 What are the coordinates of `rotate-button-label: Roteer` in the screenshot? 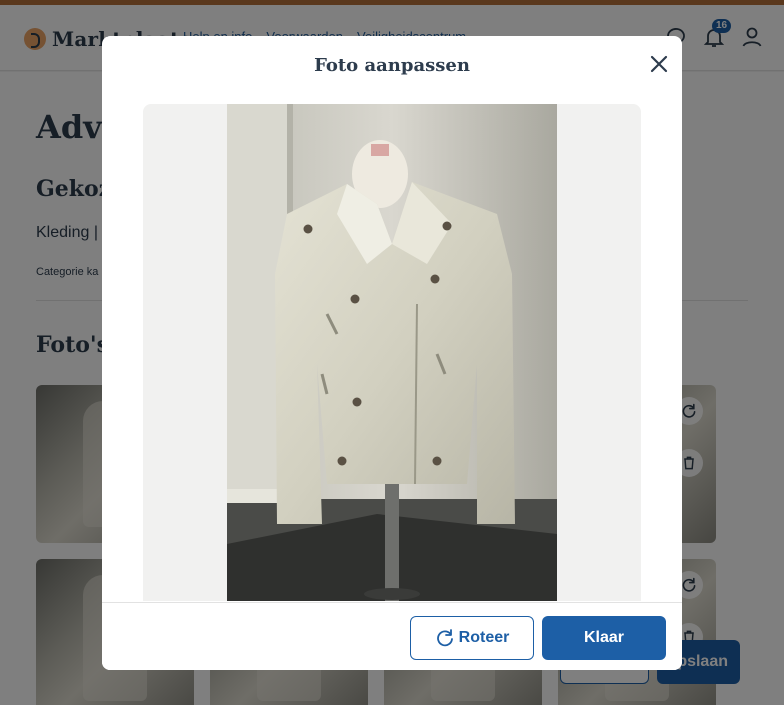 It's located at (484, 637).